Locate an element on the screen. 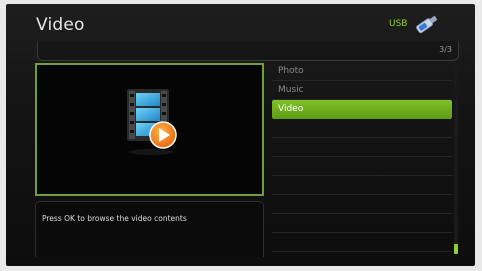  page-counter: 3/3 is located at coordinates (445, 49).